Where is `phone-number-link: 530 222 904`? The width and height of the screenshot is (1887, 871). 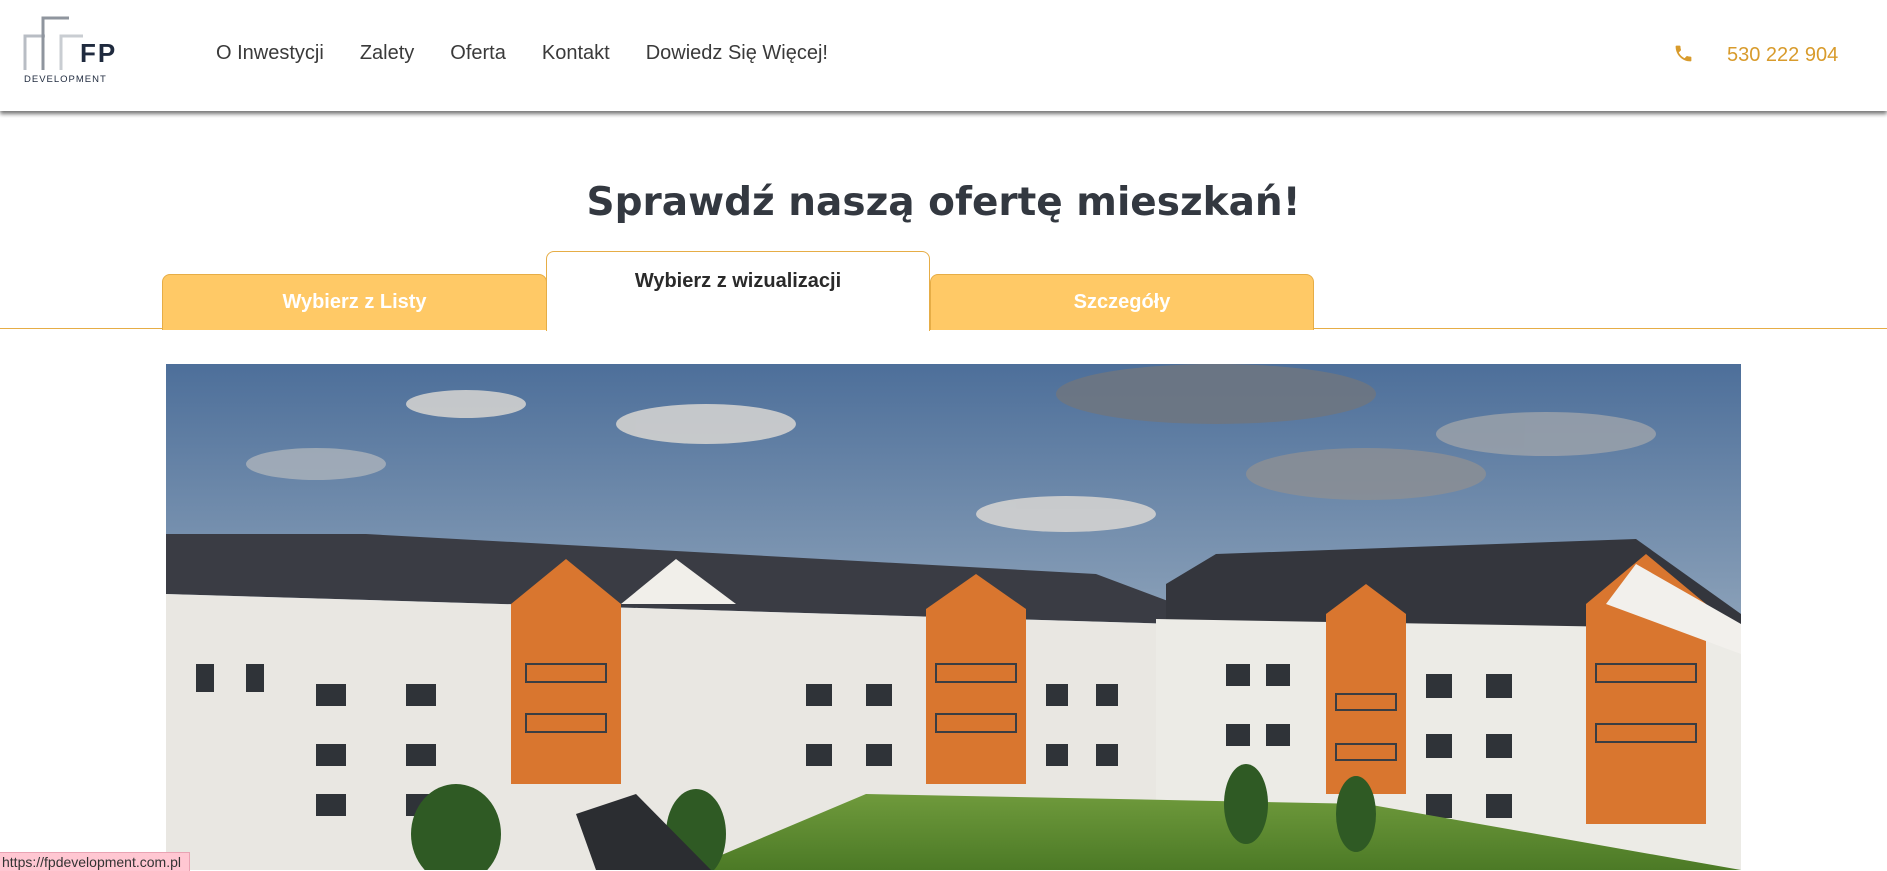 phone-number-link: 530 222 904 is located at coordinates (1782, 55).